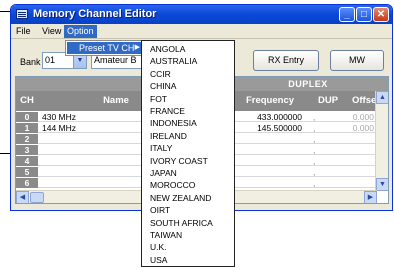  What do you see at coordinates (201, 31) in the screenshot?
I see `menu-bar: File View Option` at bounding box center [201, 31].